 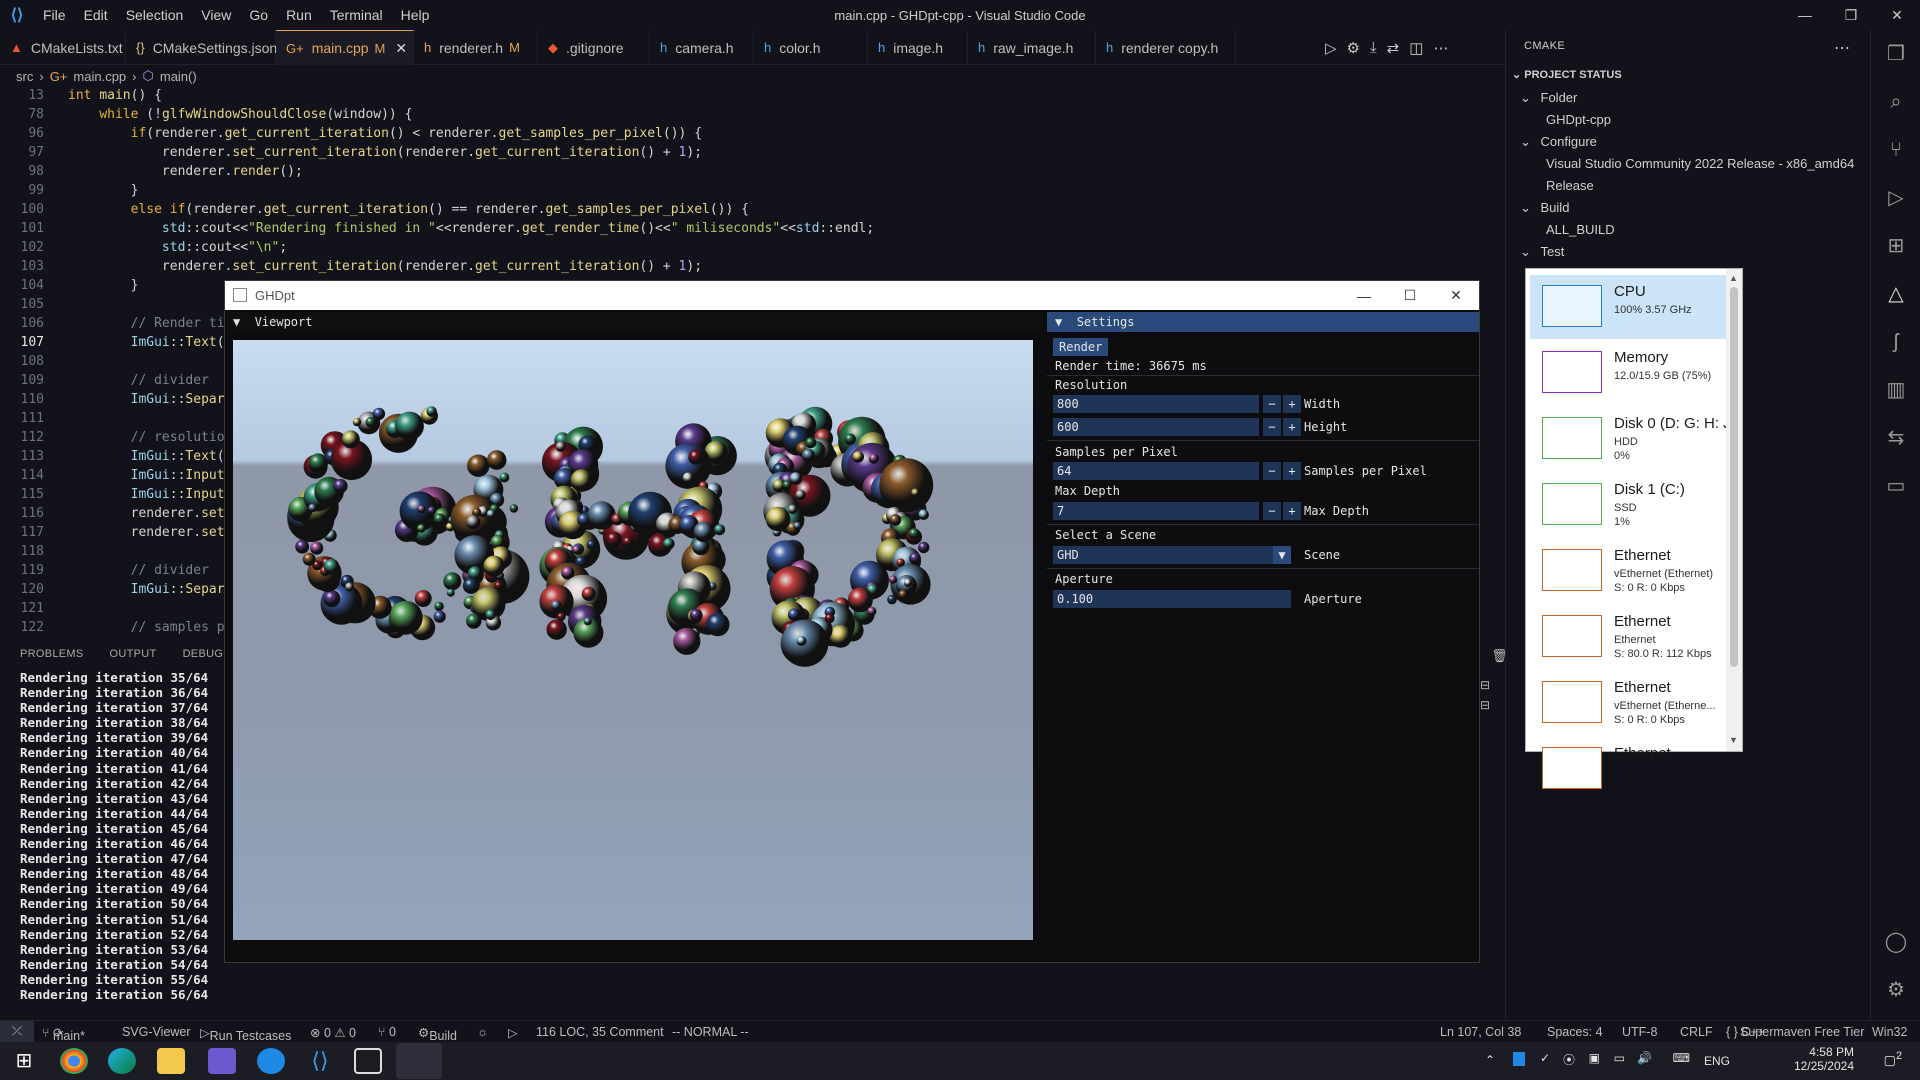 What do you see at coordinates (245, 1034) in the screenshot?
I see `run-testcases-status: ▷ Run Testcases` at bounding box center [245, 1034].